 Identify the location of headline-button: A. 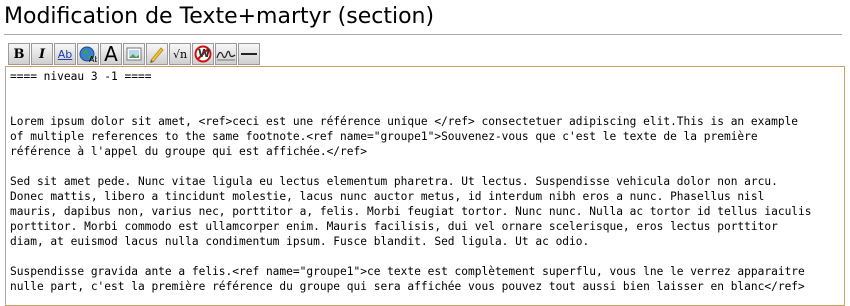
(111, 54).